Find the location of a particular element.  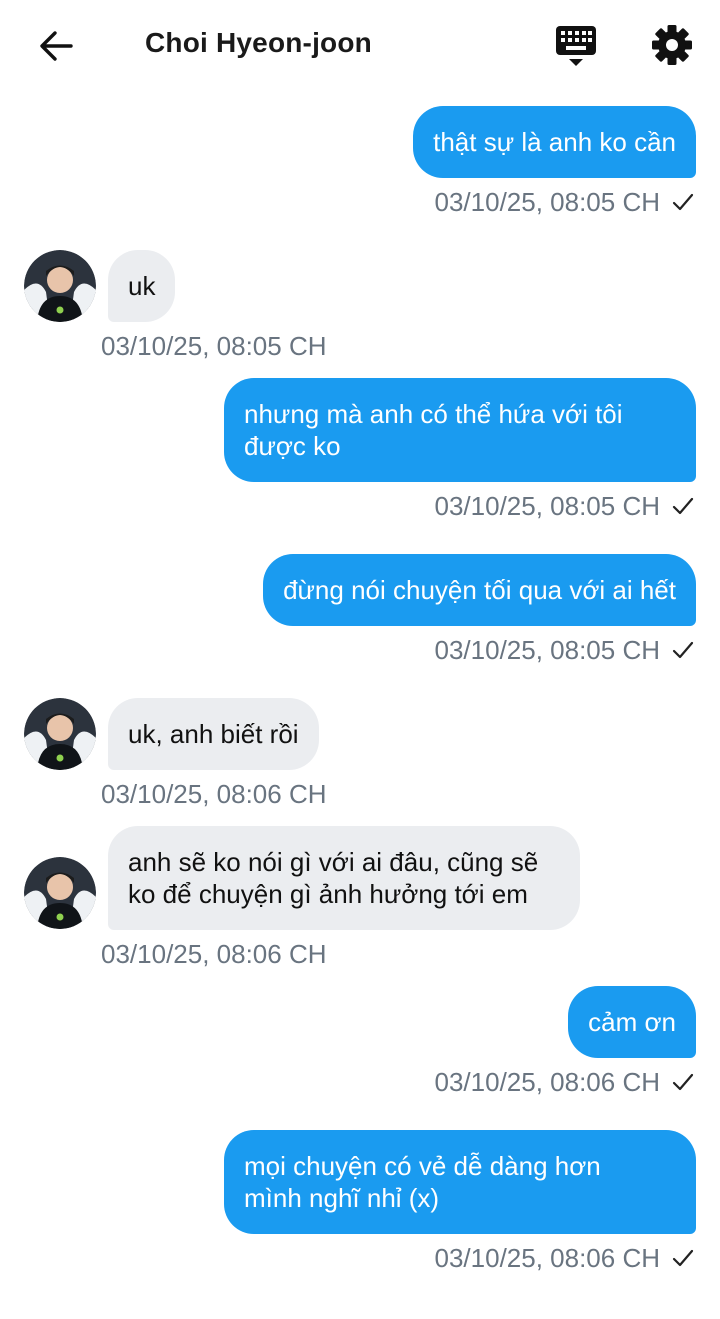

sent-message-bubble: nhưng mà anh có thể hứa với tôi được ko is located at coordinates (460, 430).